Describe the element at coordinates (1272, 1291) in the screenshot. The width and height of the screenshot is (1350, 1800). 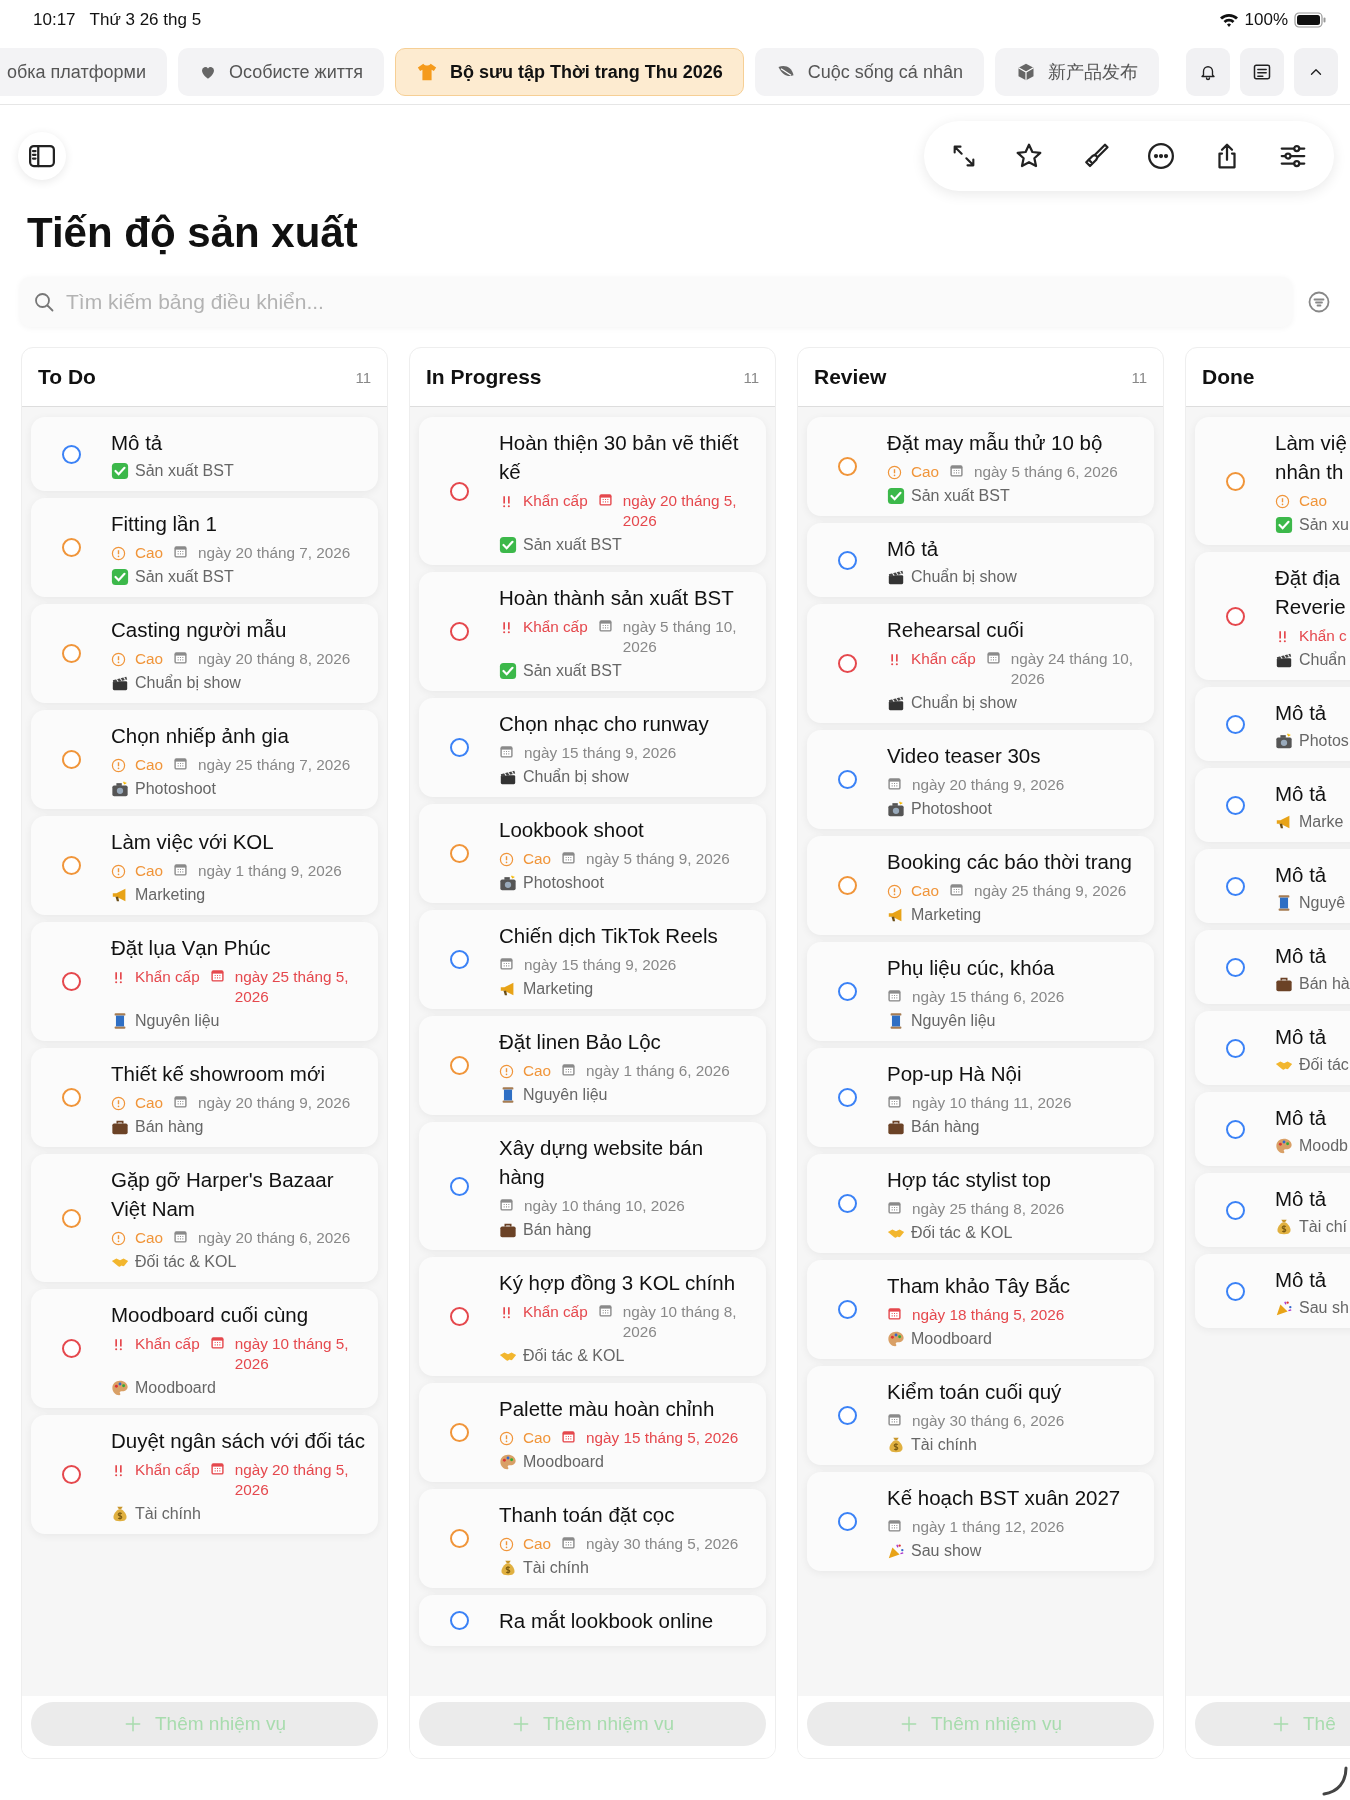
I see `task-card: Mô tả Sau sh` at that location.